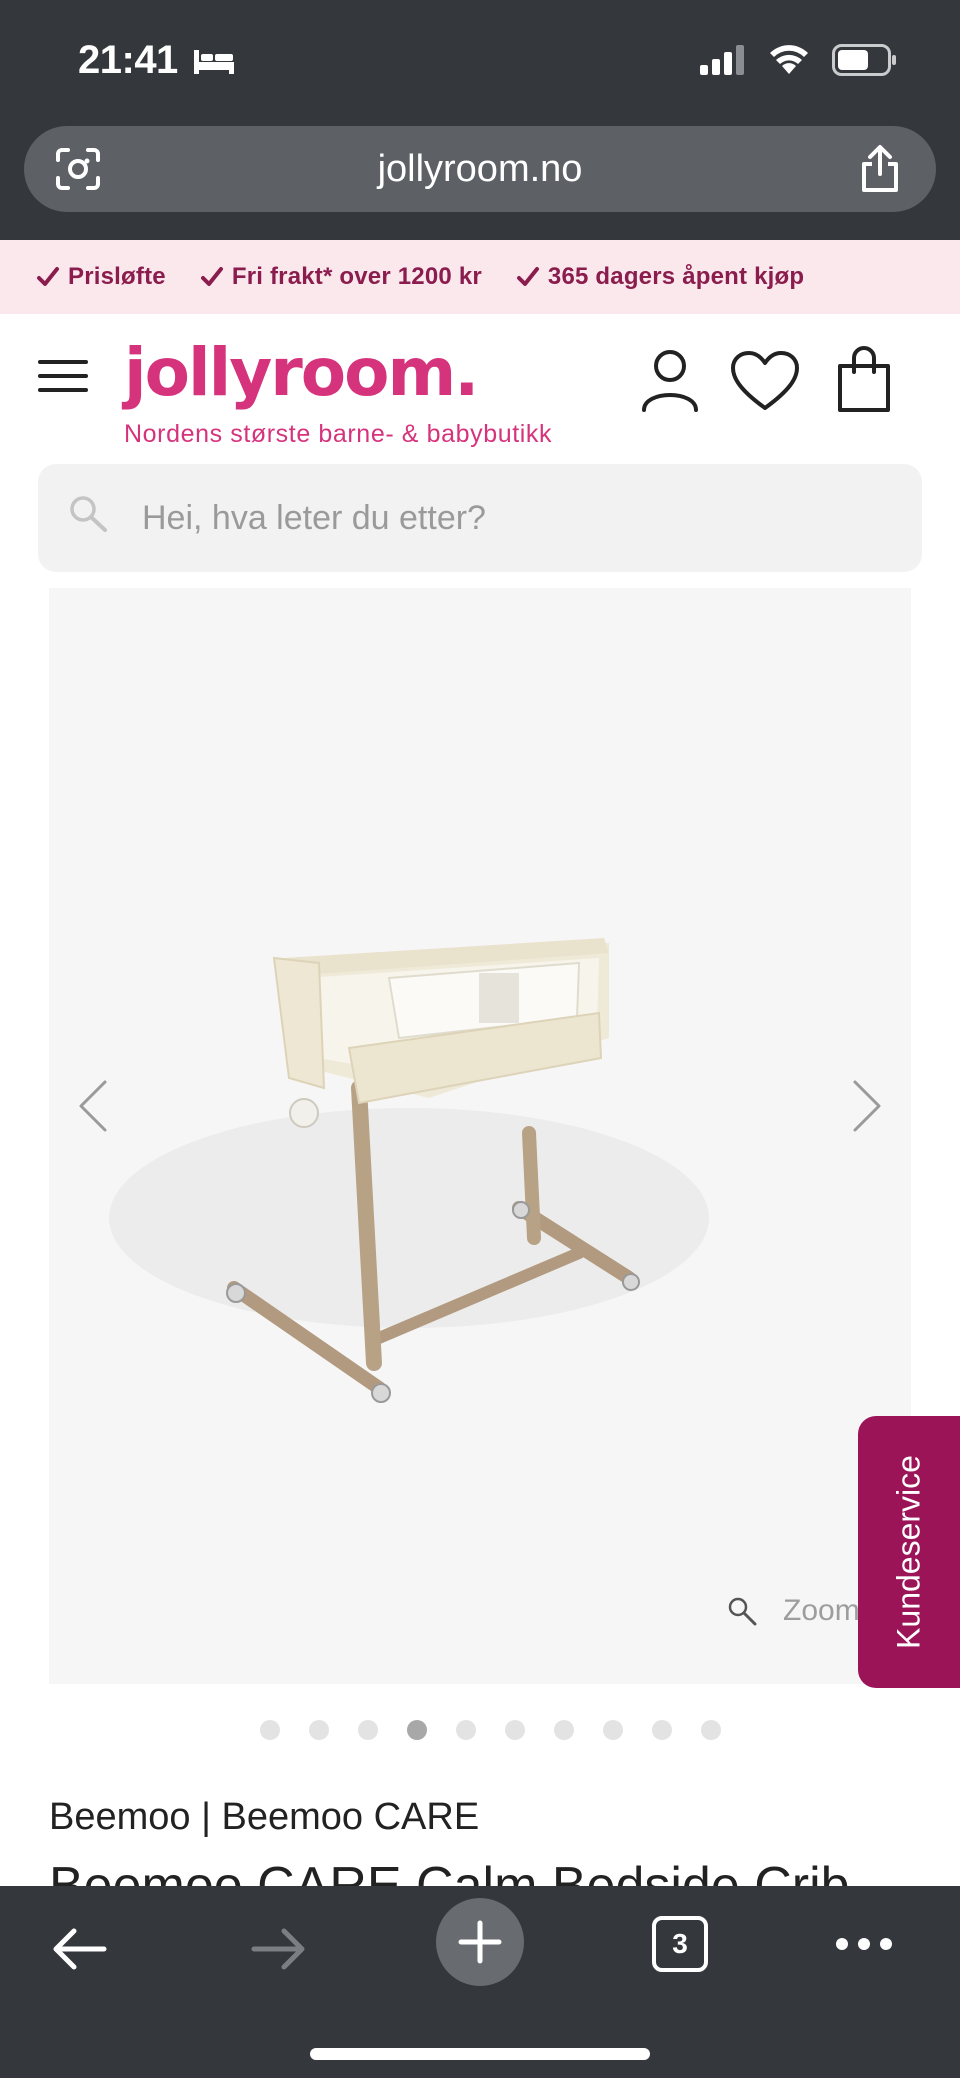 This screenshot has width=960, height=2078. What do you see at coordinates (264, 1817) in the screenshot?
I see `product-brand: Beemoo | Beemoo CARE` at bounding box center [264, 1817].